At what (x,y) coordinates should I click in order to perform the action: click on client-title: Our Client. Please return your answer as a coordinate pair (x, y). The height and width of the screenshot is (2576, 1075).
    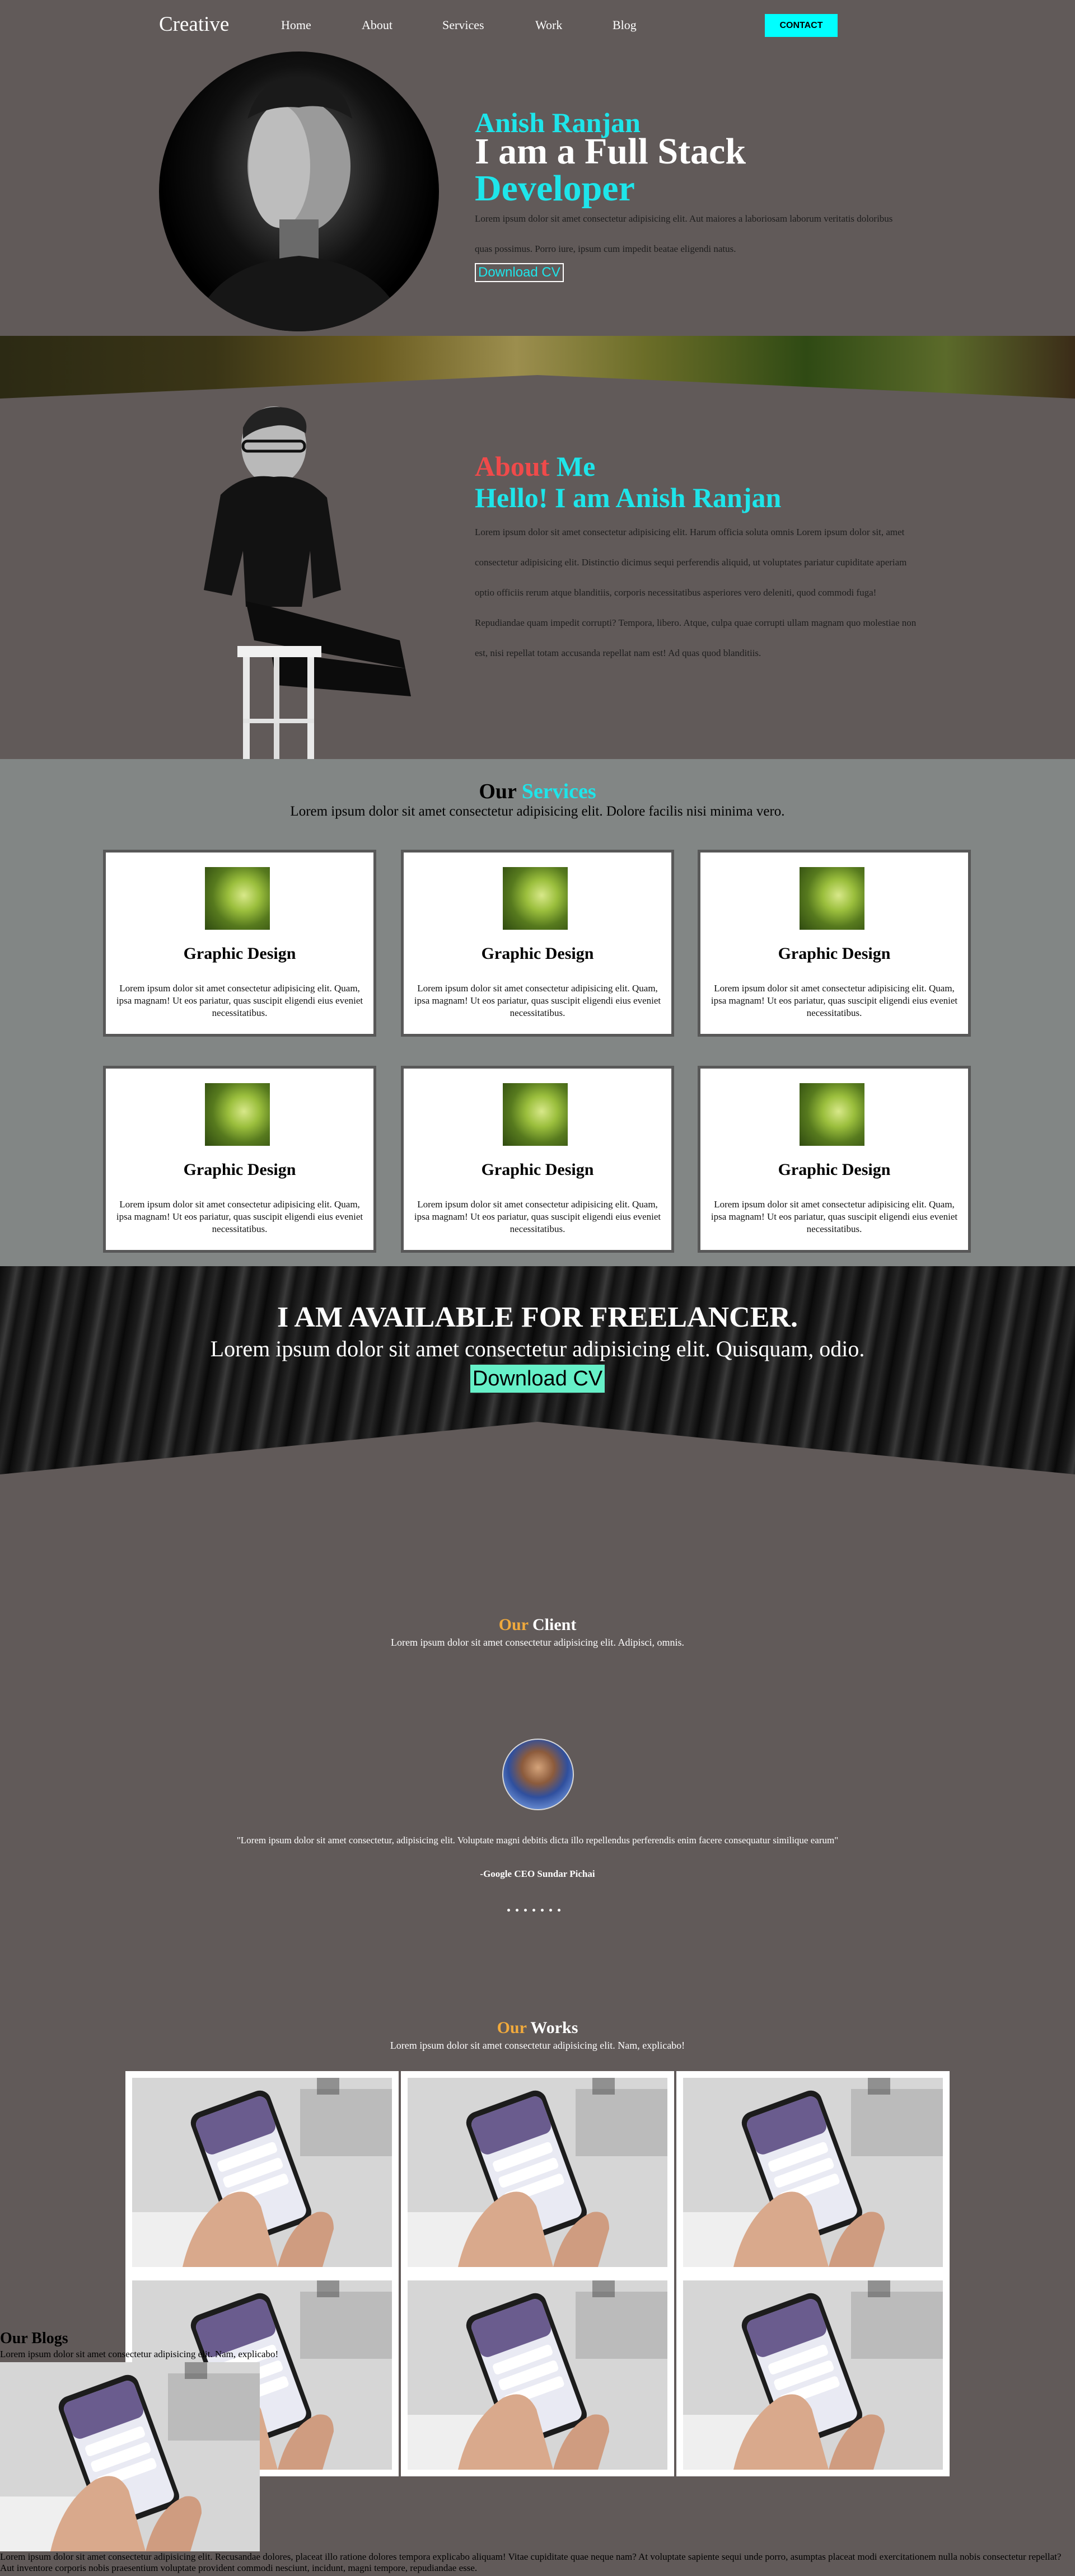
    Looking at the image, I should click on (537, 1625).